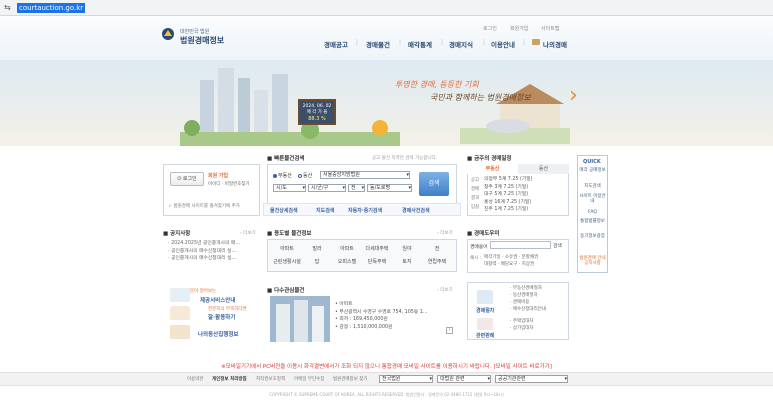  Describe the element at coordinates (539, 288) in the screenshot. I see `list-item: · 부동산경매절차` at that location.